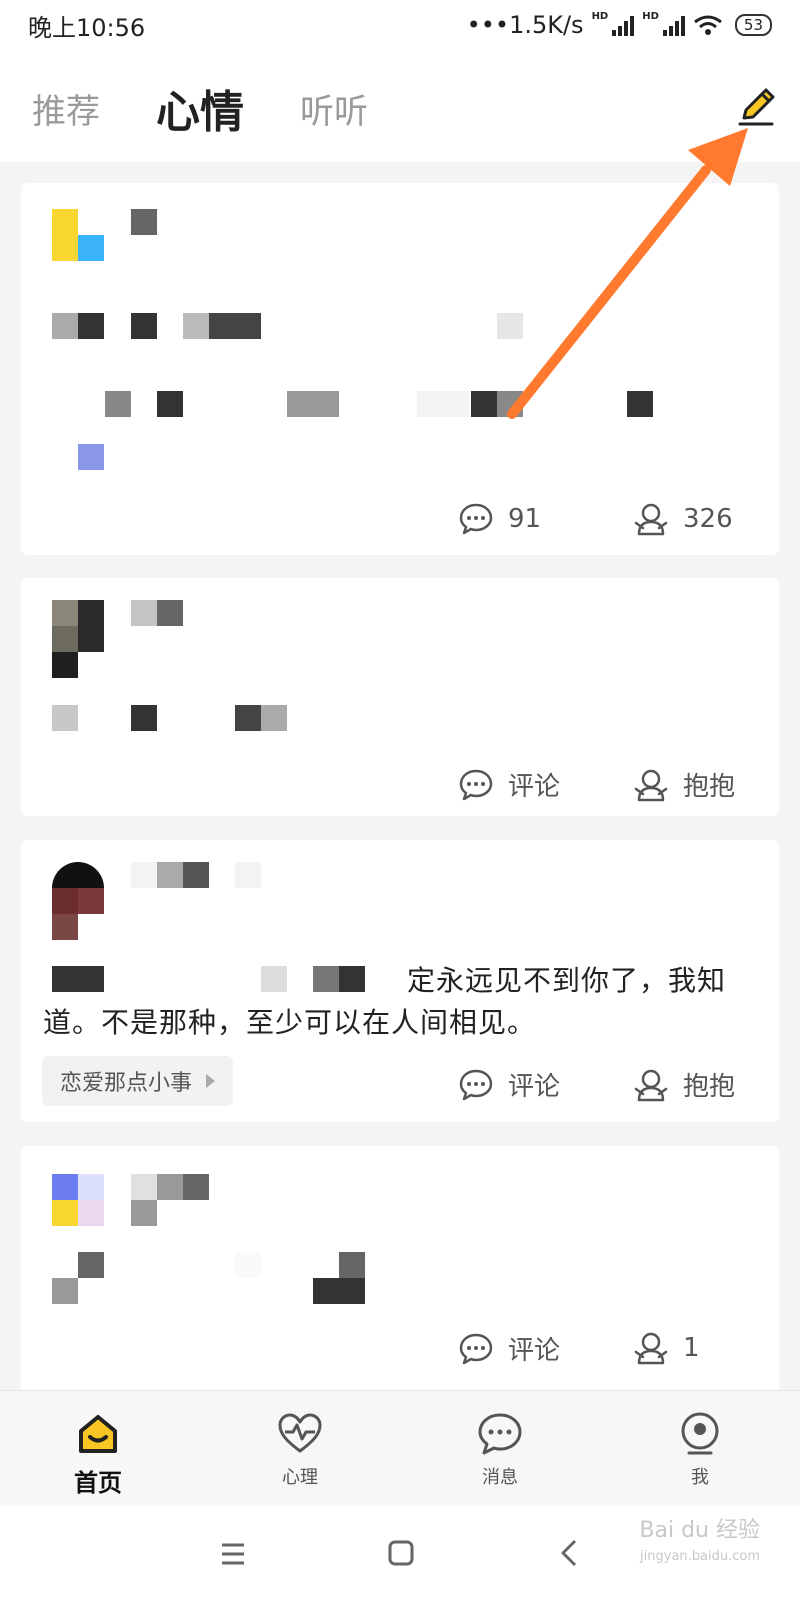 Image resolution: width=800 pixels, height=1600 pixels. Describe the element at coordinates (500, 1434) in the screenshot. I see `chat-icon` at that location.